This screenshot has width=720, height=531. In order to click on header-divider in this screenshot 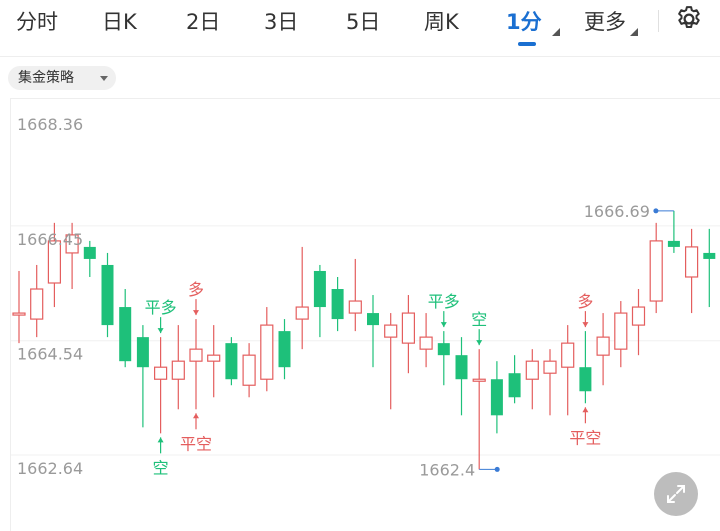, I will do `click(360, 56)`.